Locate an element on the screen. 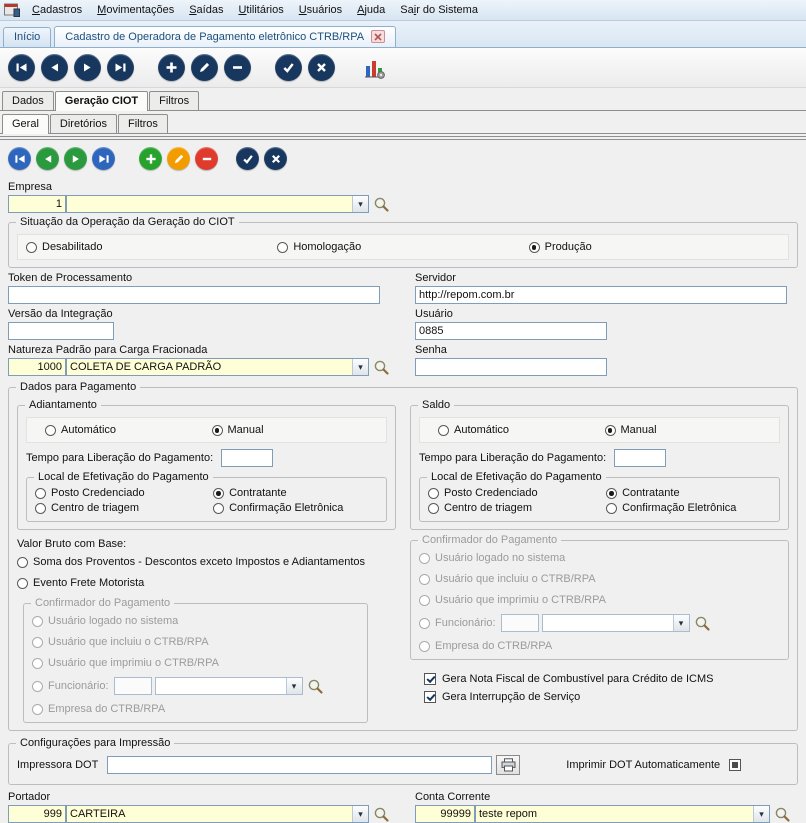 The image size is (806, 823). last-record-button is located at coordinates (120, 67).